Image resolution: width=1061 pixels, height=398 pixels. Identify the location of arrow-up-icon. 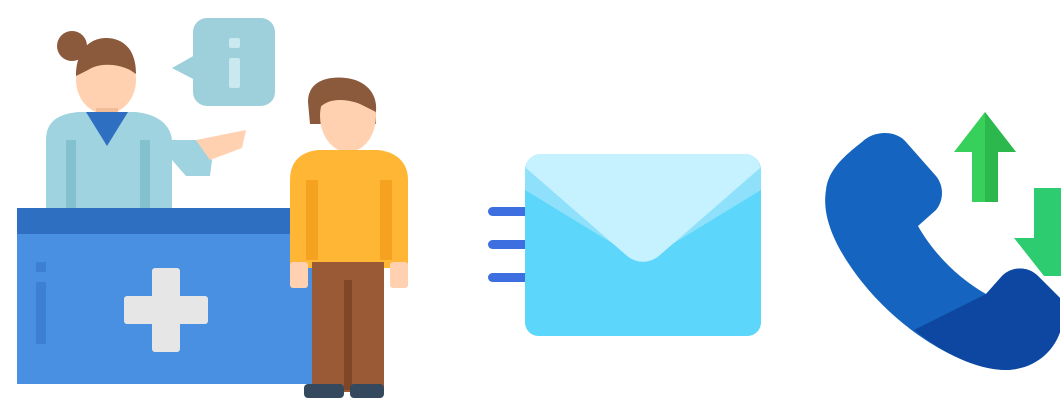
(985, 157).